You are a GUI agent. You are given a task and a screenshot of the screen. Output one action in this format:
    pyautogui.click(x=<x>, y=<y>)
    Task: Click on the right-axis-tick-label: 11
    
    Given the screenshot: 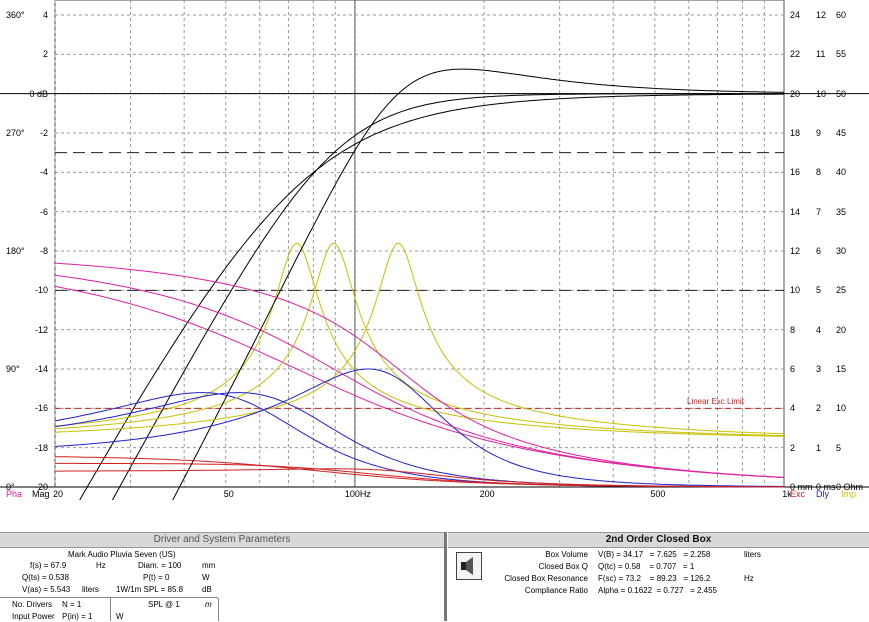 What is the action you would take?
    pyautogui.click(x=821, y=54)
    